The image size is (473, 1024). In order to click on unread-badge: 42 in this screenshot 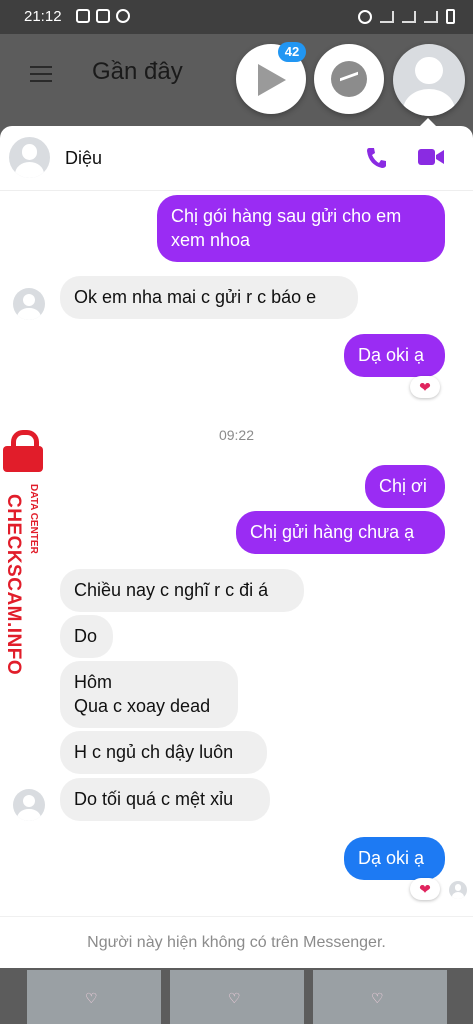, I will do `click(292, 52)`.